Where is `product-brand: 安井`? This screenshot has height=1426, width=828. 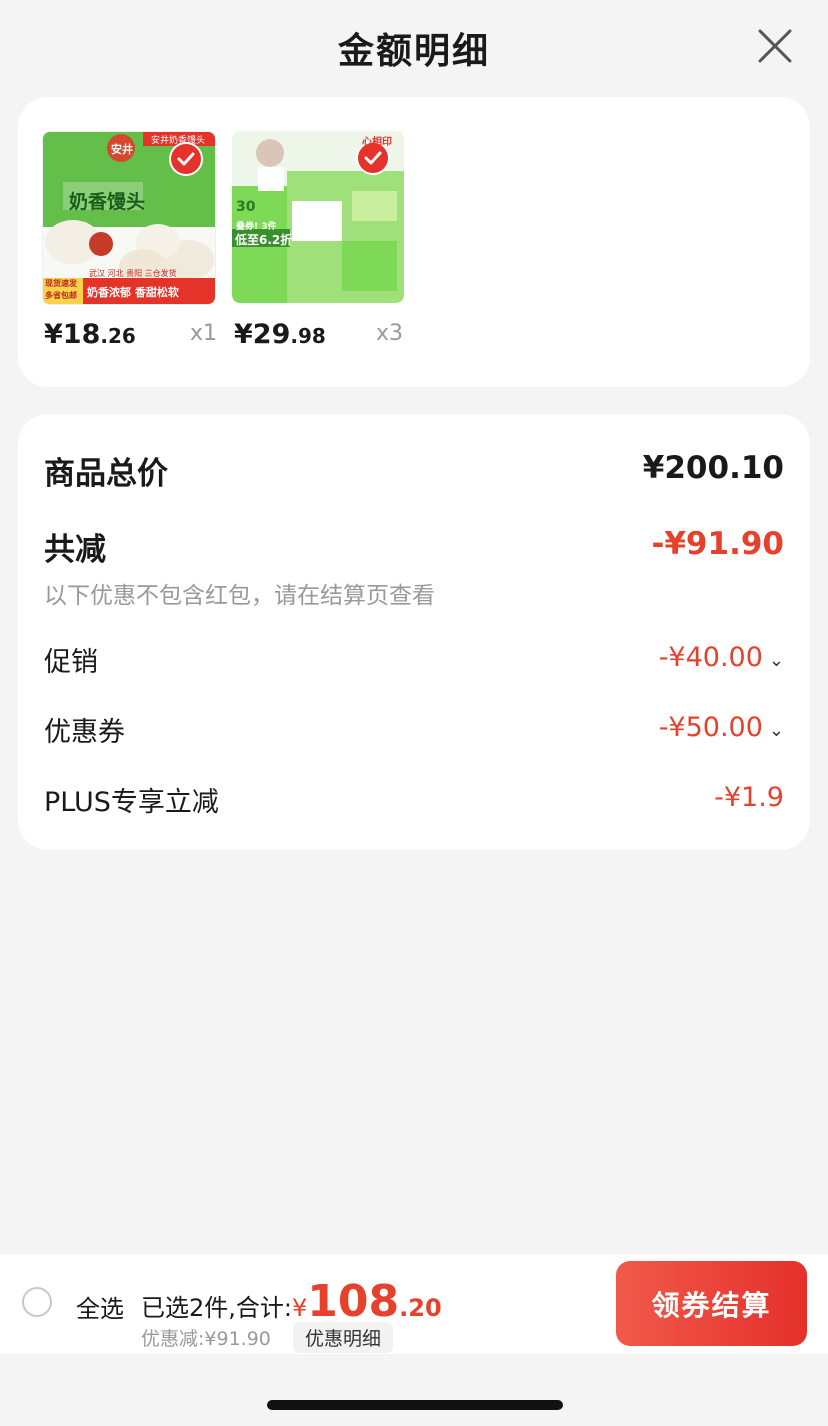
product-brand: 安井 is located at coordinates (122, 149).